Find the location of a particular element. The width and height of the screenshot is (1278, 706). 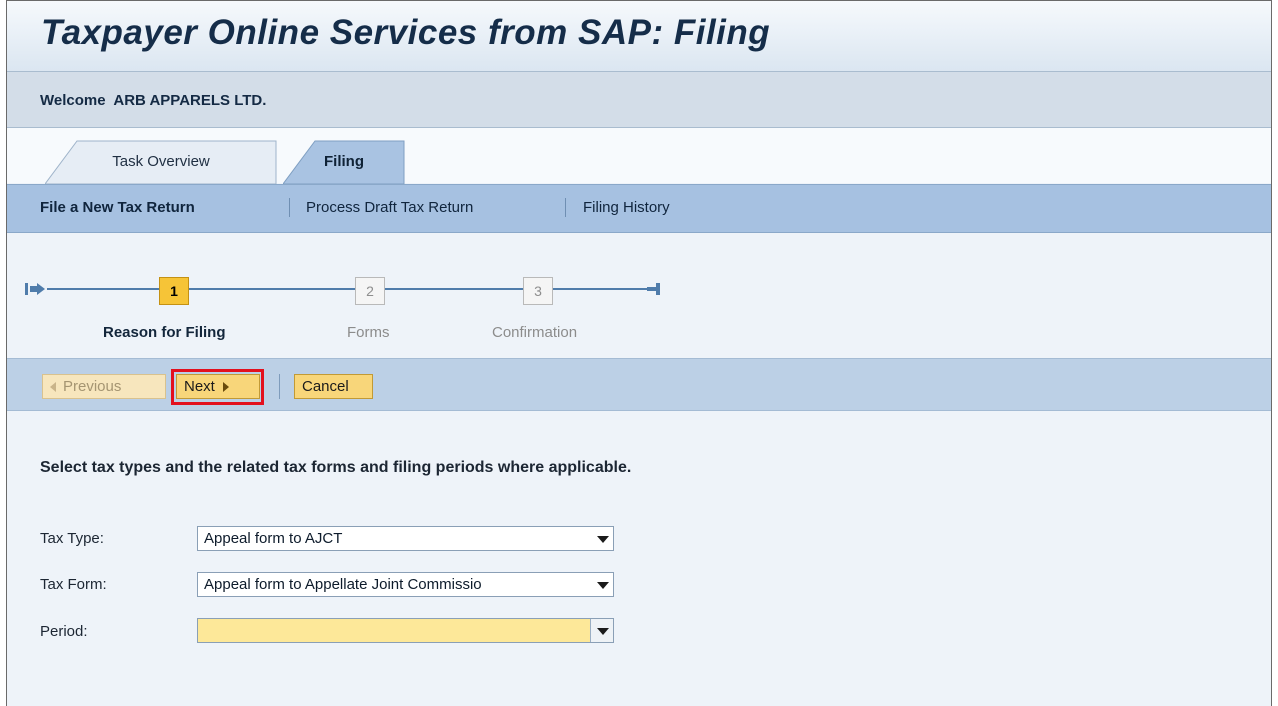

roadmap-label-confirmation: Confirmation is located at coordinates (535, 332).